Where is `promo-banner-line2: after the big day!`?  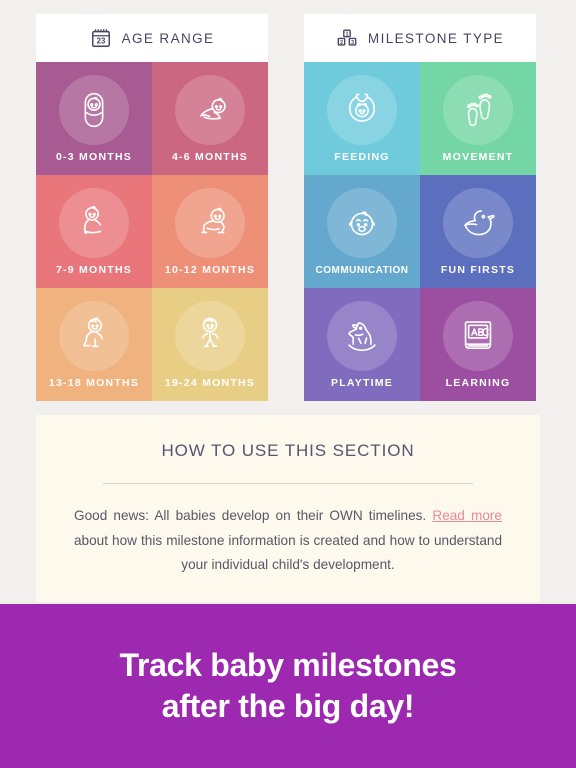
promo-banner-line2: after the big day! is located at coordinates (288, 706).